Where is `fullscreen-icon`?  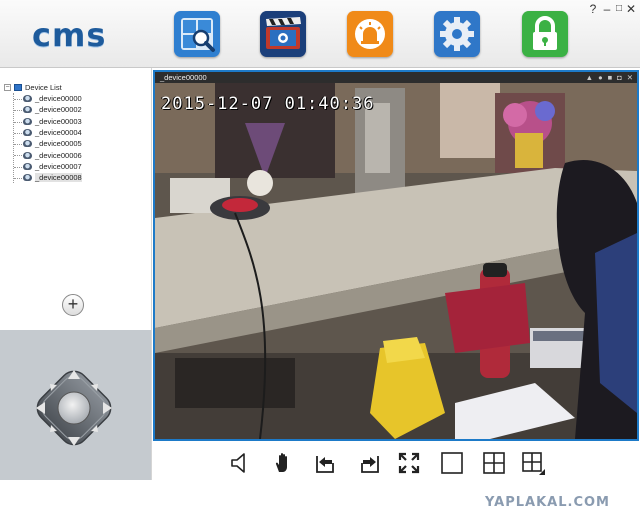 fullscreen-icon is located at coordinates (409, 463).